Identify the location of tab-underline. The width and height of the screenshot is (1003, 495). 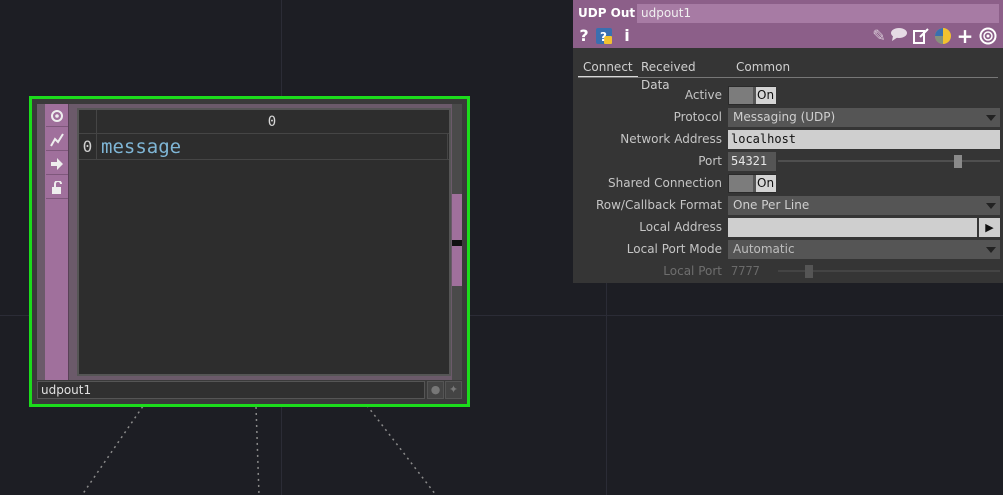
(788, 77).